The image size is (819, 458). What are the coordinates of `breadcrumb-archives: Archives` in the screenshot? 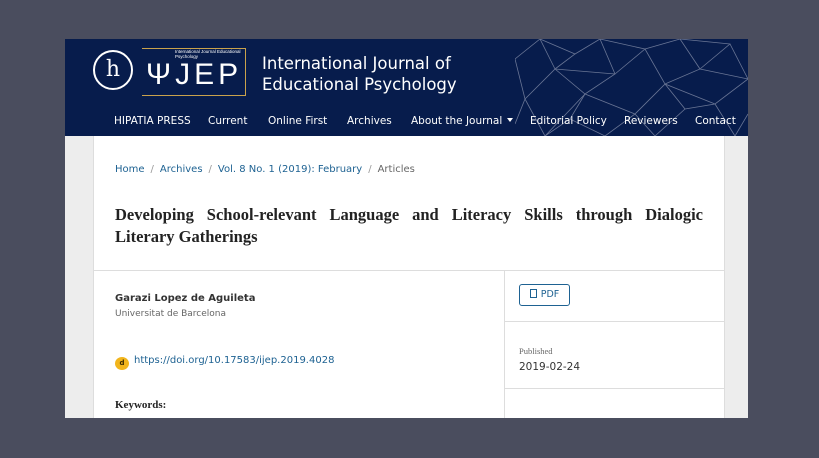 It's located at (181, 169).